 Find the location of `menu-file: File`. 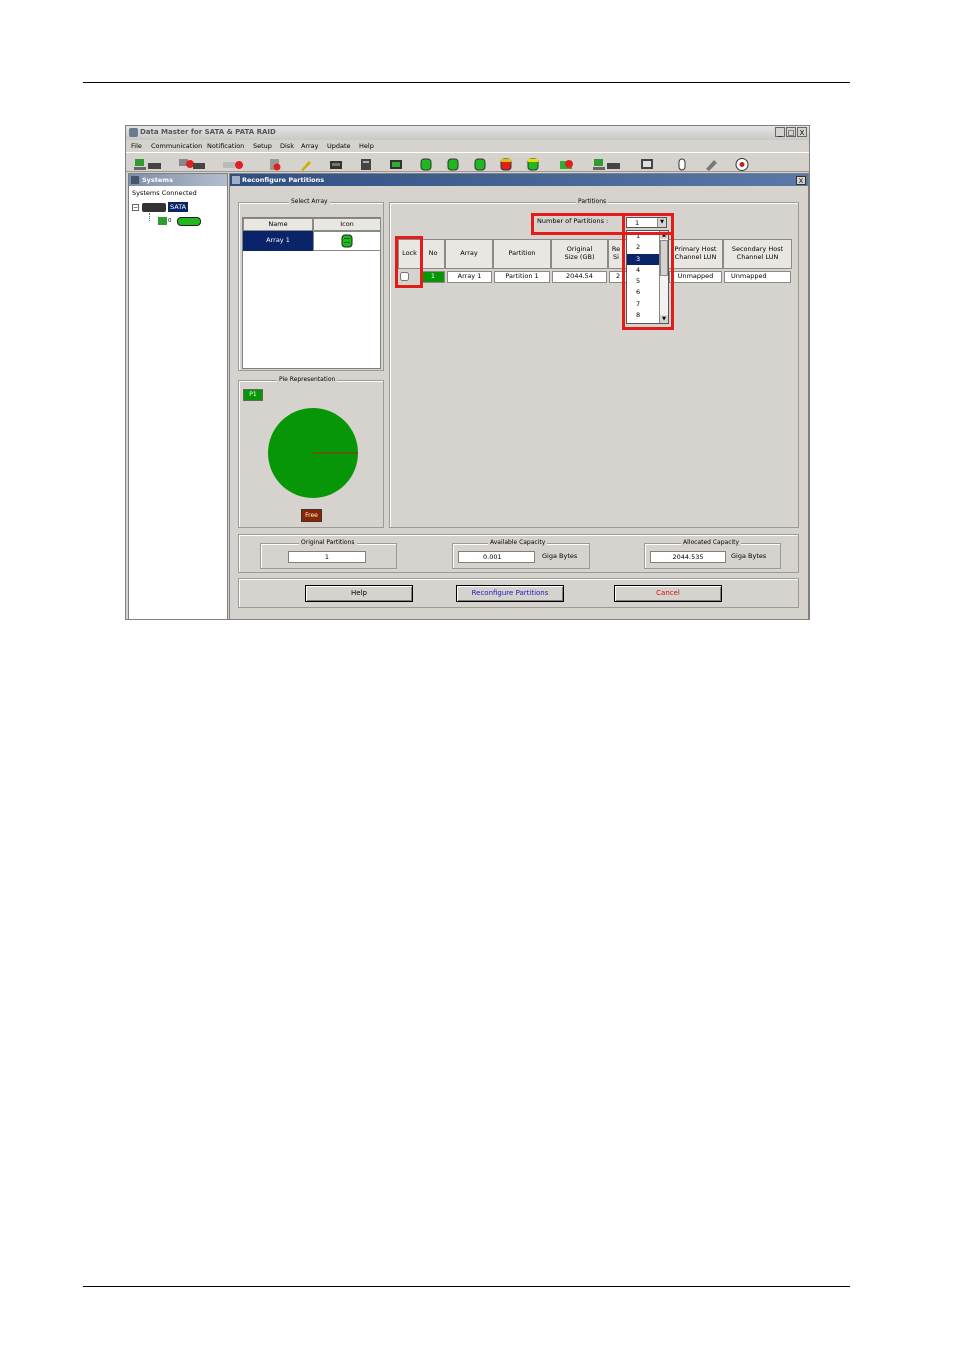

menu-file: File is located at coordinates (136, 146).